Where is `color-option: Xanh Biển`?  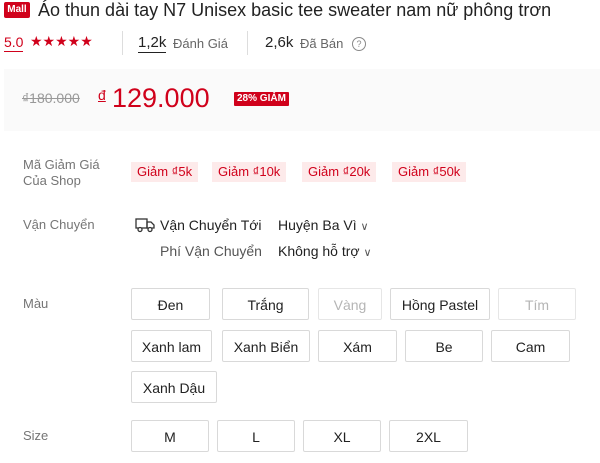 color-option: Xanh Biển is located at coordinates (266, 346).